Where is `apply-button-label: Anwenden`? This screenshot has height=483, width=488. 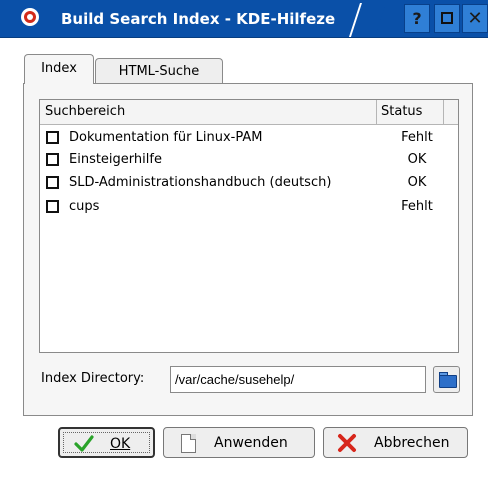
apply-button-label: Anwenden is located at coordinates (251, 443).